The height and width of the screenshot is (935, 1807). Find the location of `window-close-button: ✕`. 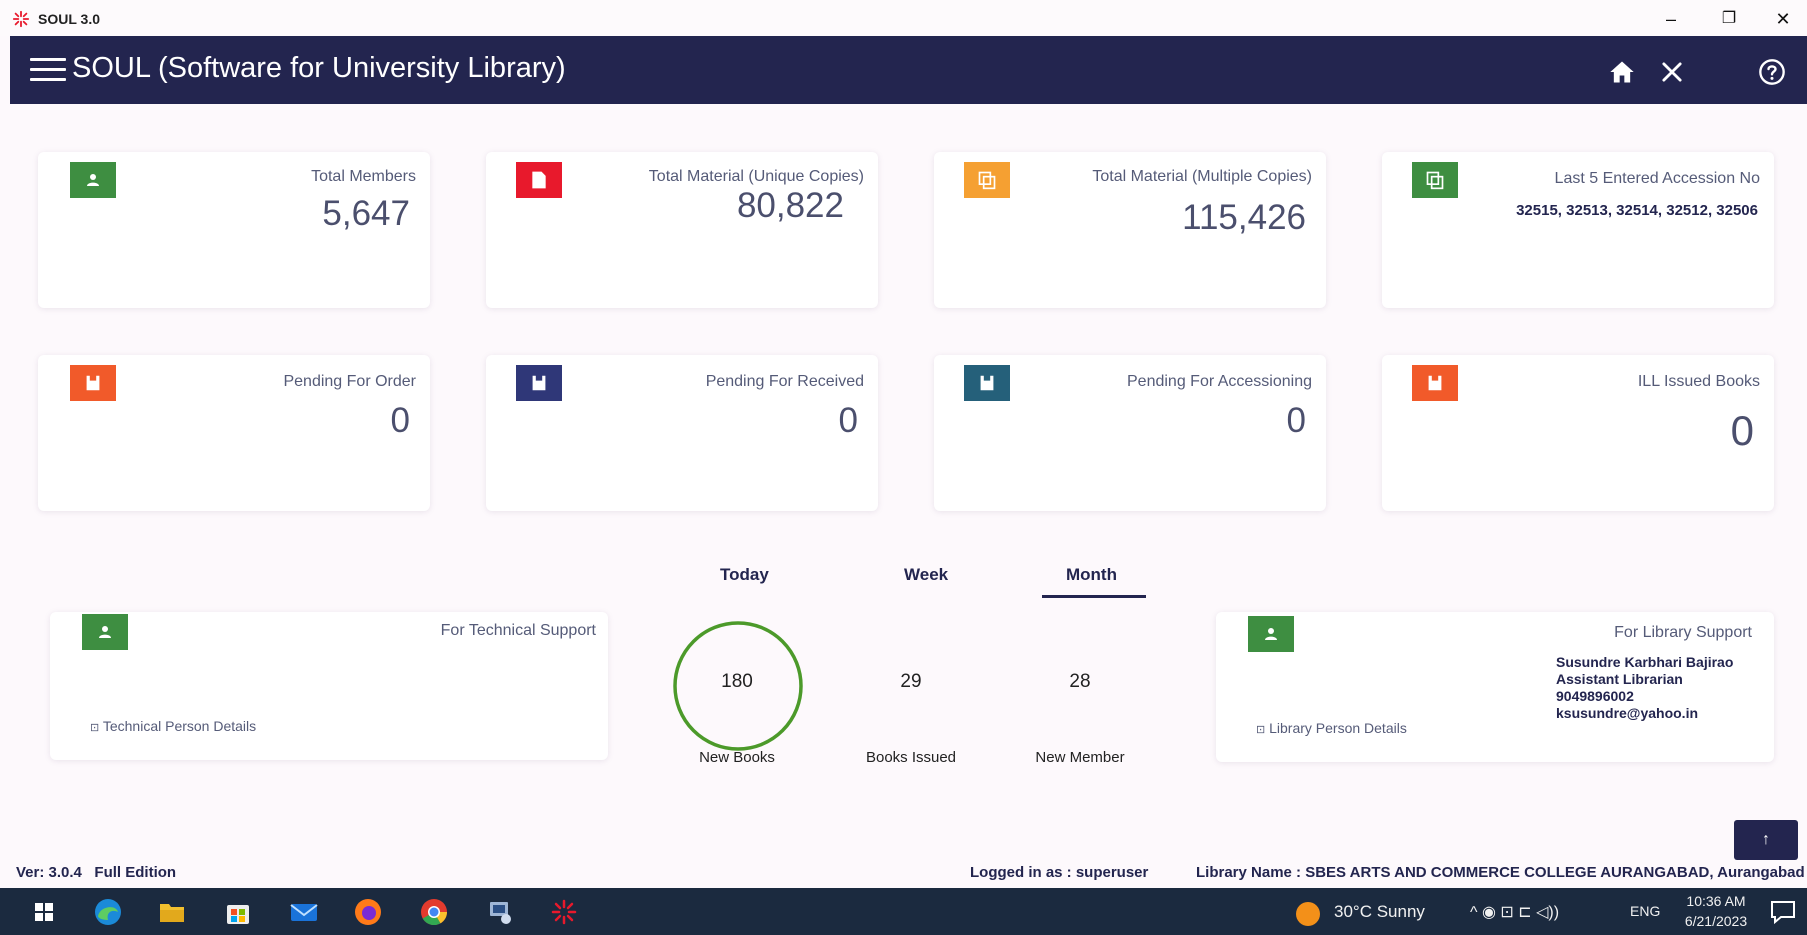

window-close-button: ✕ is located at coordinates (1783, 19).